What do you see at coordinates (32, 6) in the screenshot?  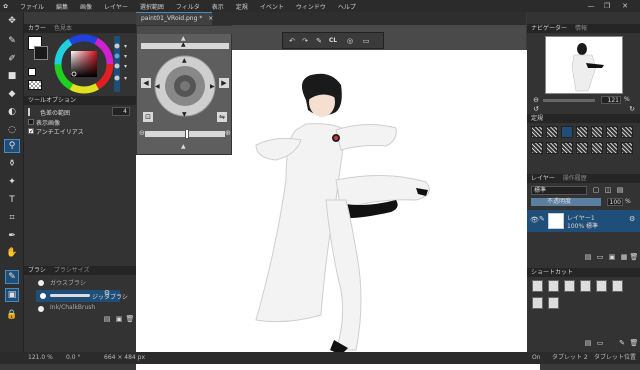 I see `menu-file: ファイル` at bounding box center [32, 6].